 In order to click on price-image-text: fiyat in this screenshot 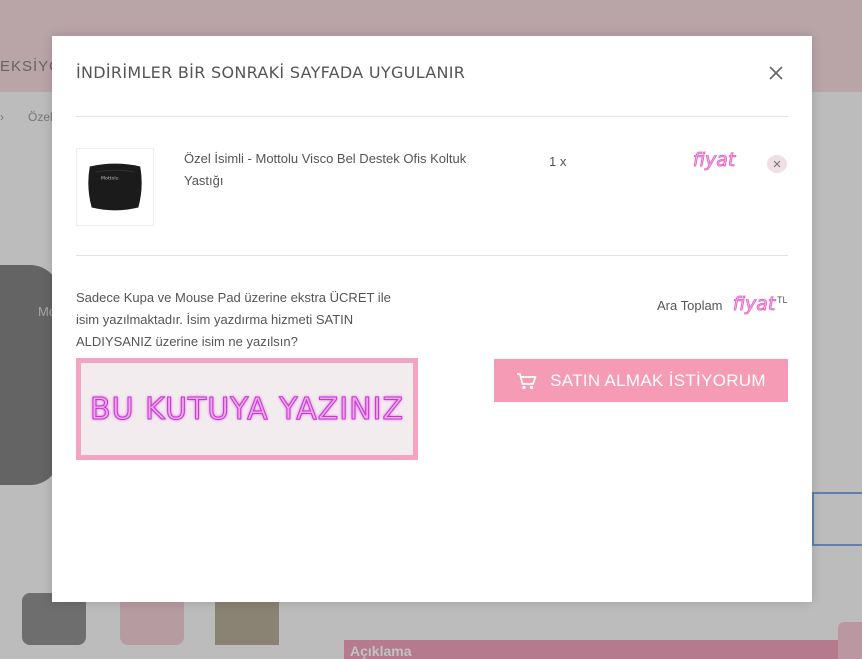, I will do `click(715, 160)`.